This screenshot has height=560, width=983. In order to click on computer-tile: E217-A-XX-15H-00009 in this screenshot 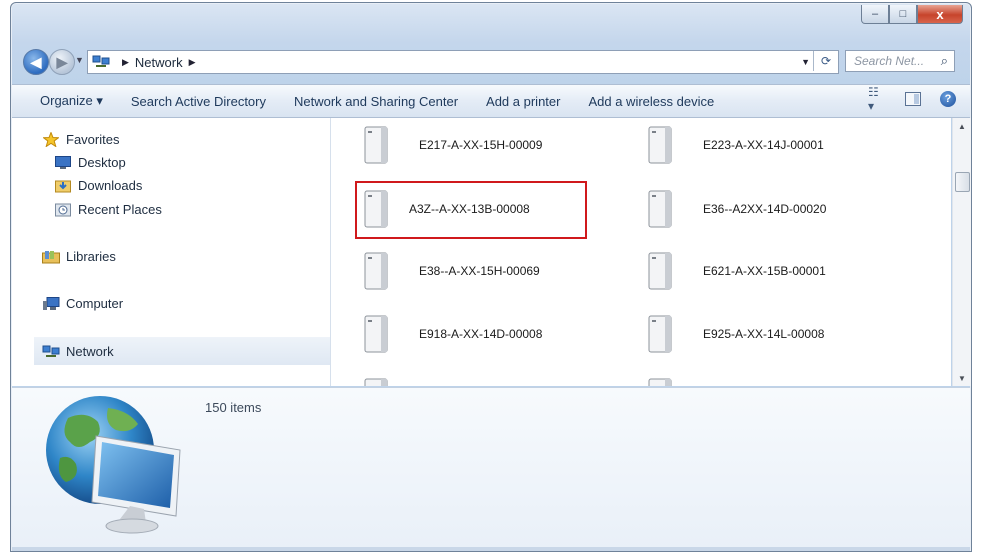, I will do `click(493, 145)`.